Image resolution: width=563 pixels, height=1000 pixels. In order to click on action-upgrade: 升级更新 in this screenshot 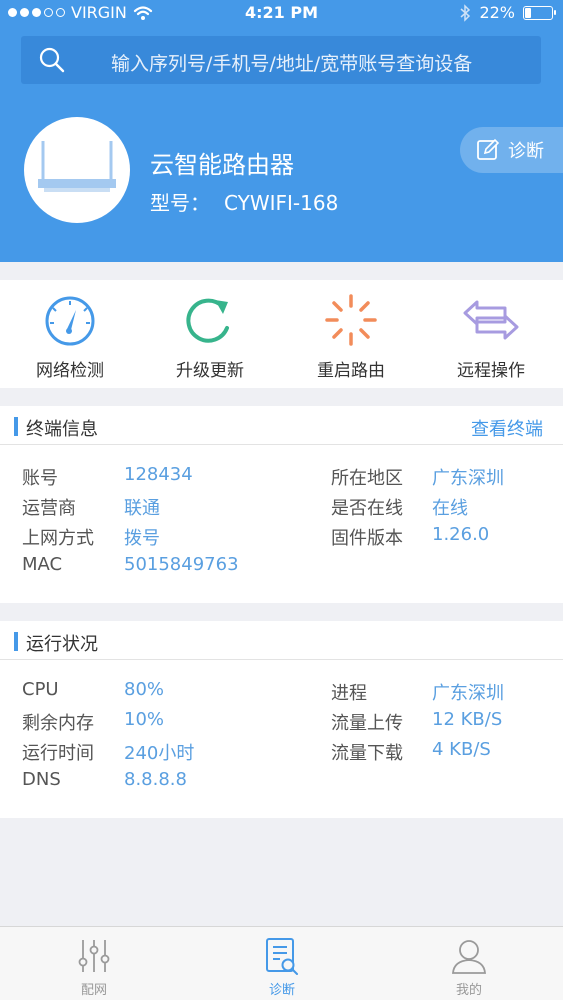, I will do `click(210, 334)`.